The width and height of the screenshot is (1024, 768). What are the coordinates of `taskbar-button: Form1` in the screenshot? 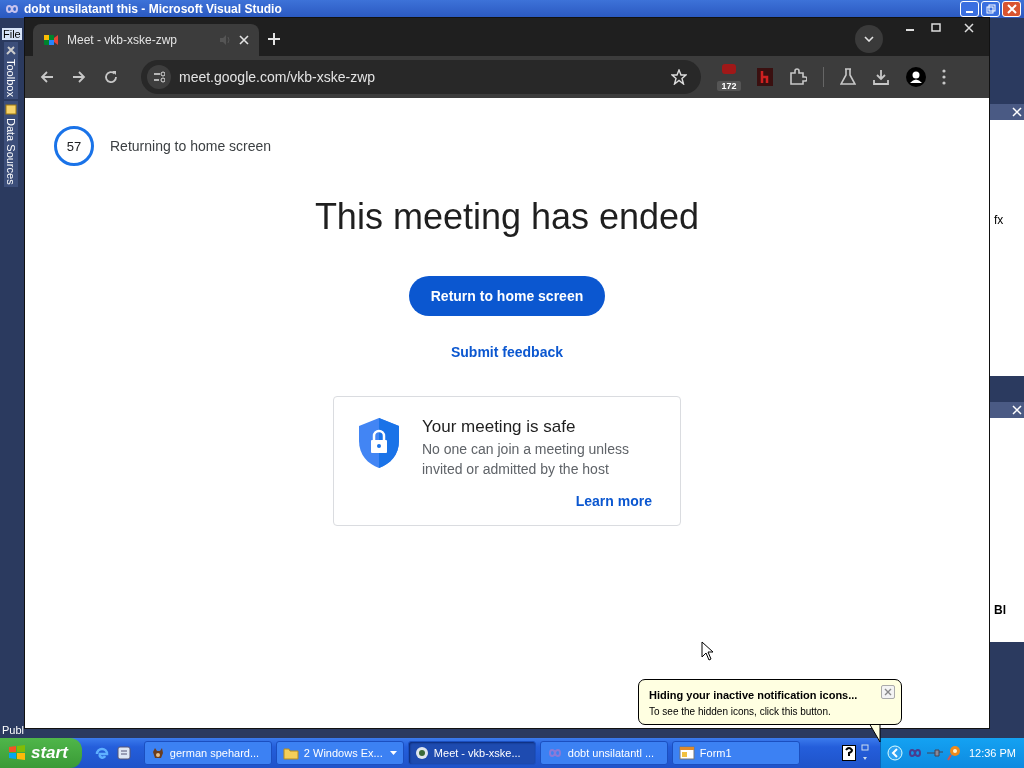 It's located at (735, 753).